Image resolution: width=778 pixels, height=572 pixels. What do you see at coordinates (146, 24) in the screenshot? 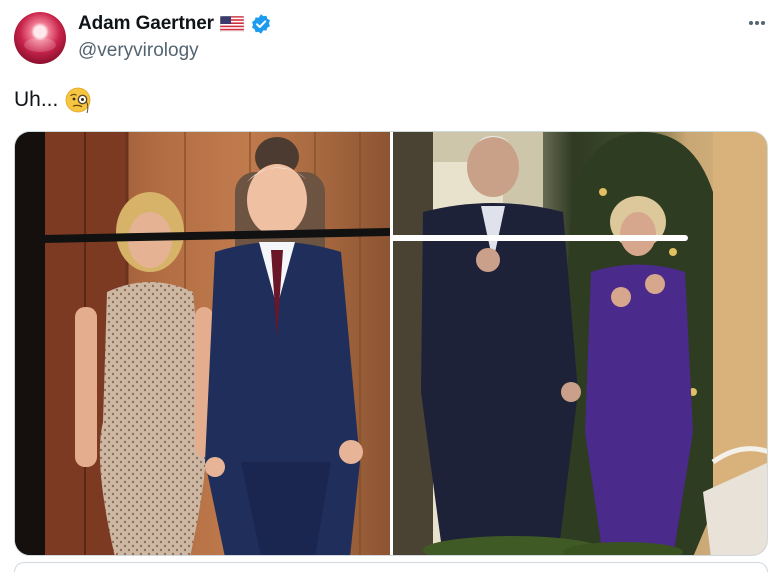
I see `author-display-name: Adam Gaertner` at bounding box center [146, 24].